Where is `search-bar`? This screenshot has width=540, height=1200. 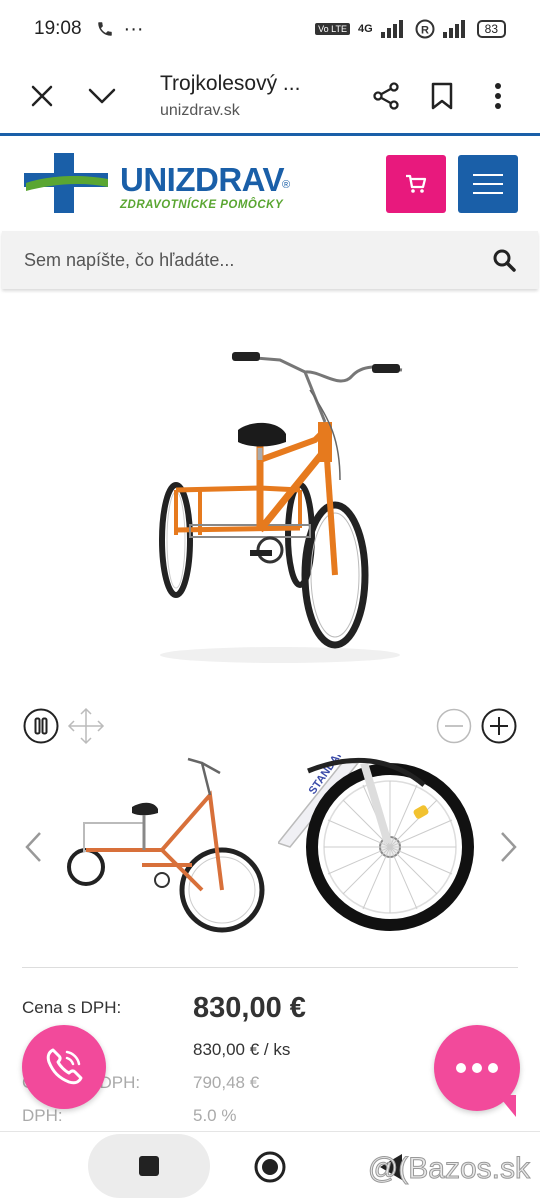 search-bar is located at coordinates (270, 260).